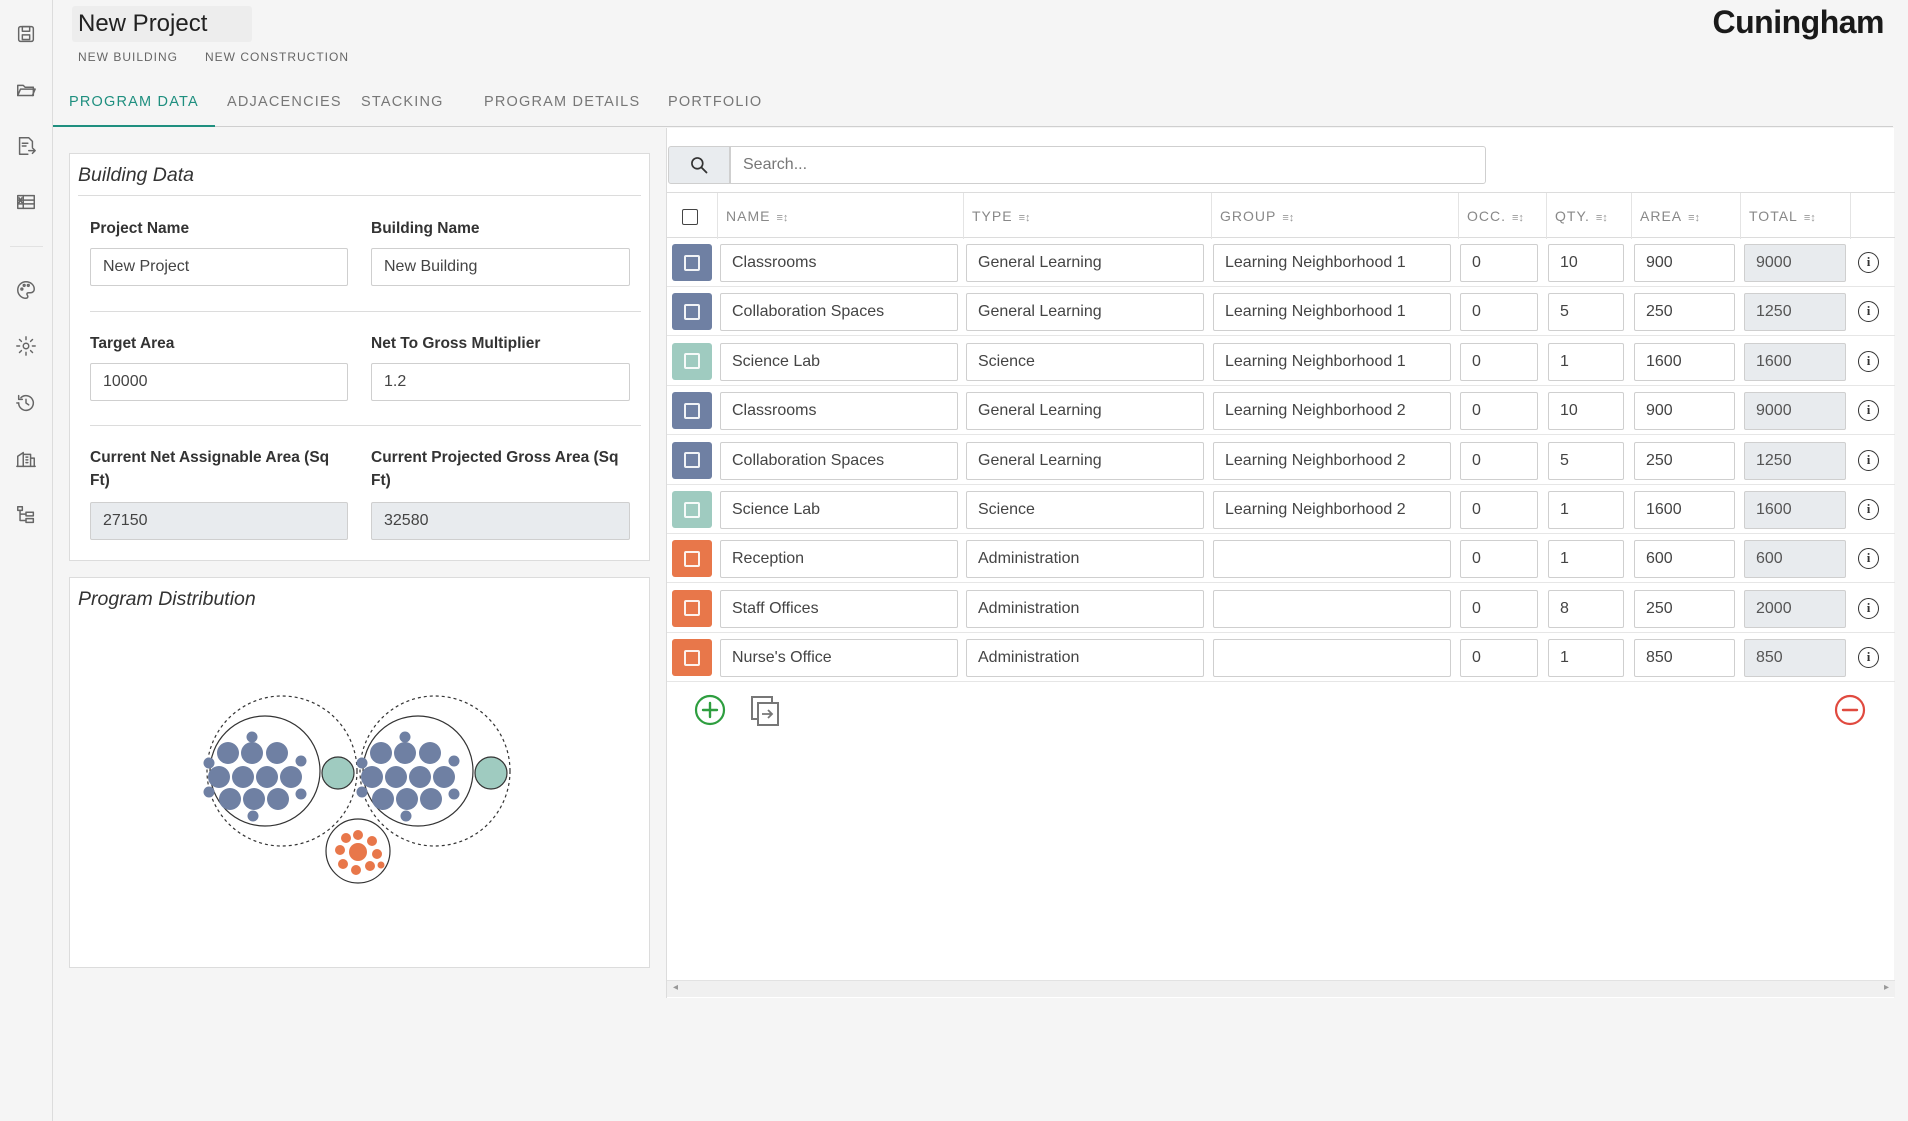  I want to click on excel-icon, so click(26, 202).